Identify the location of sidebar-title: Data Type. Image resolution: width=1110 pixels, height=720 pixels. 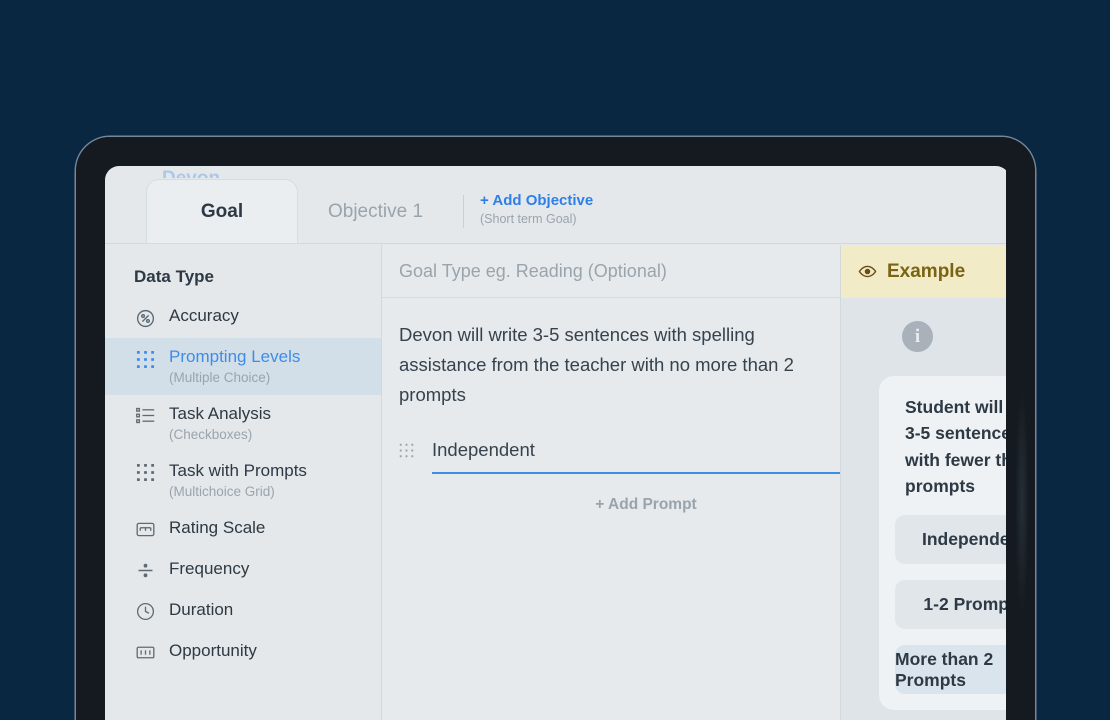
(174, 276).